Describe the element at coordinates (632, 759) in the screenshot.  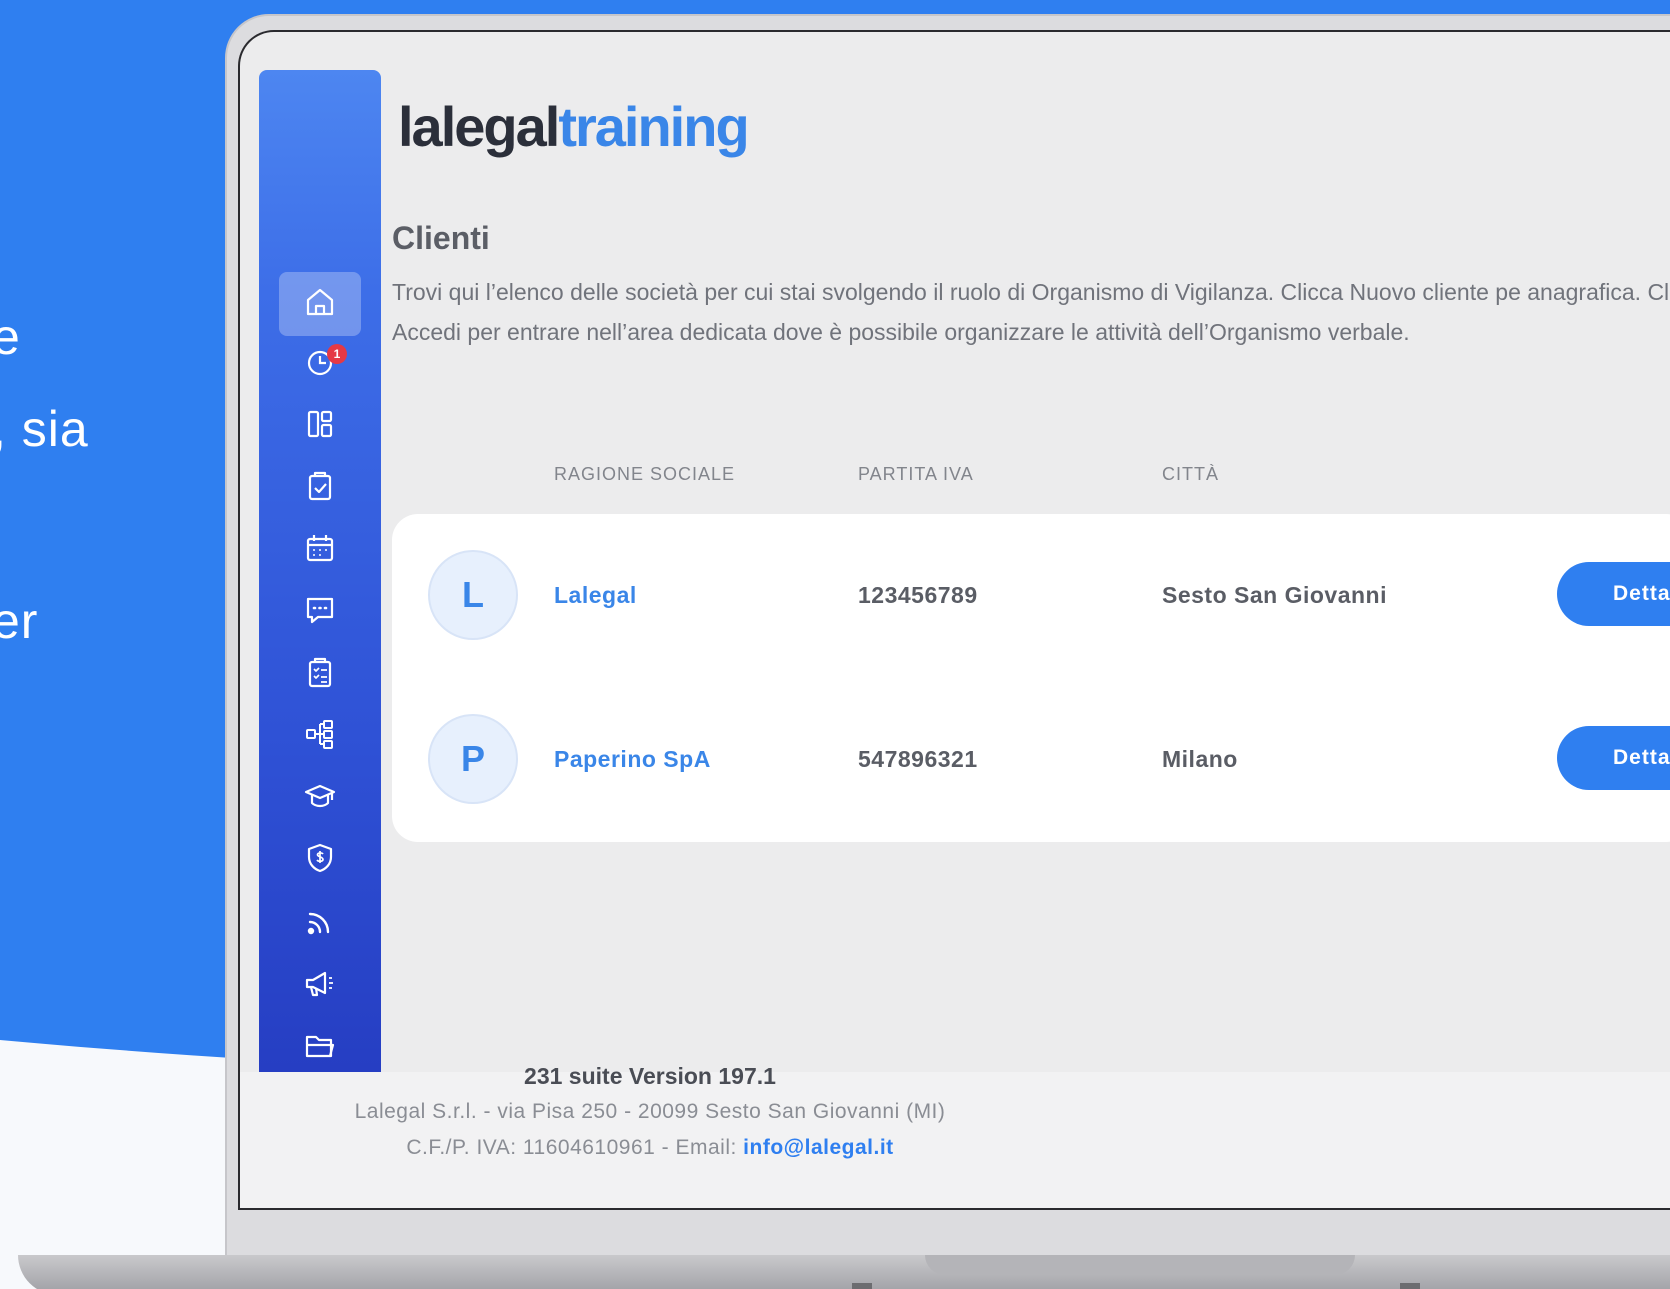
I see `client-name: Paperino SpA` at that location.